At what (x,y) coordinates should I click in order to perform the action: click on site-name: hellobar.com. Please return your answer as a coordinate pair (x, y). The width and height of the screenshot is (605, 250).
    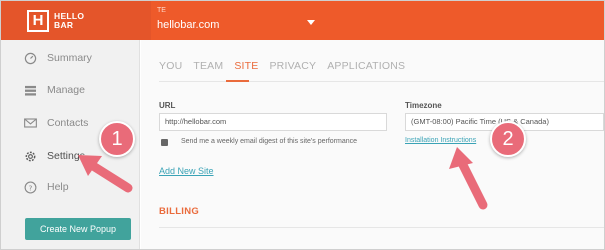
    Looking at the image, I should click on (188, 25).